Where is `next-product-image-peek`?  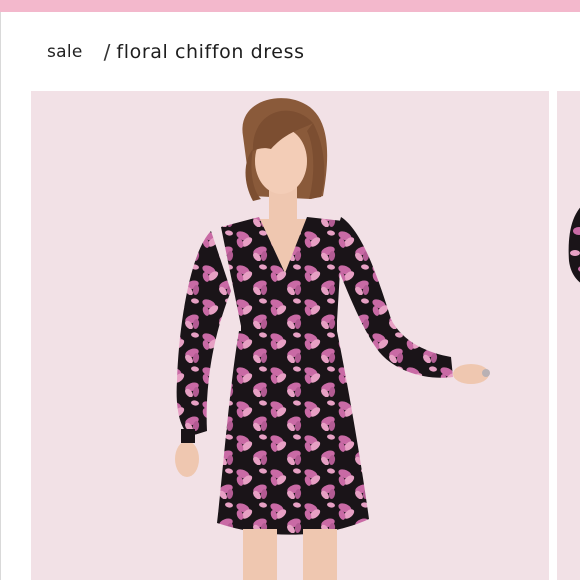 next-product-image-peek is located at coordinates (568, 335).